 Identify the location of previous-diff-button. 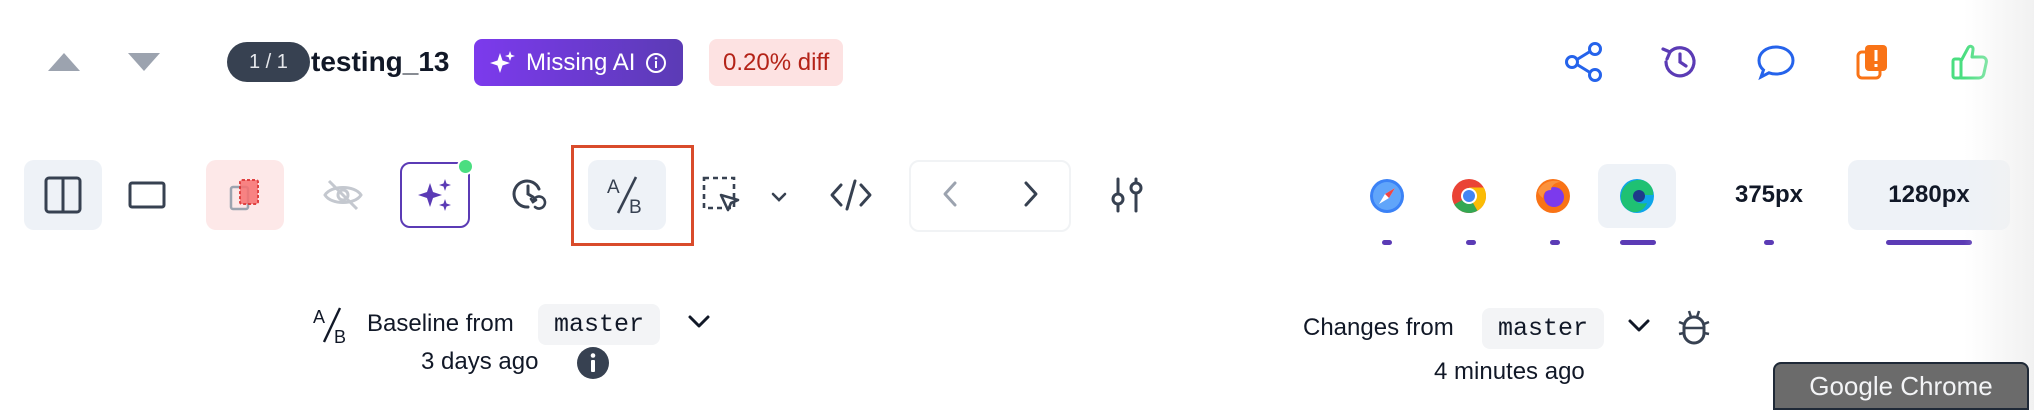
(951, 196).